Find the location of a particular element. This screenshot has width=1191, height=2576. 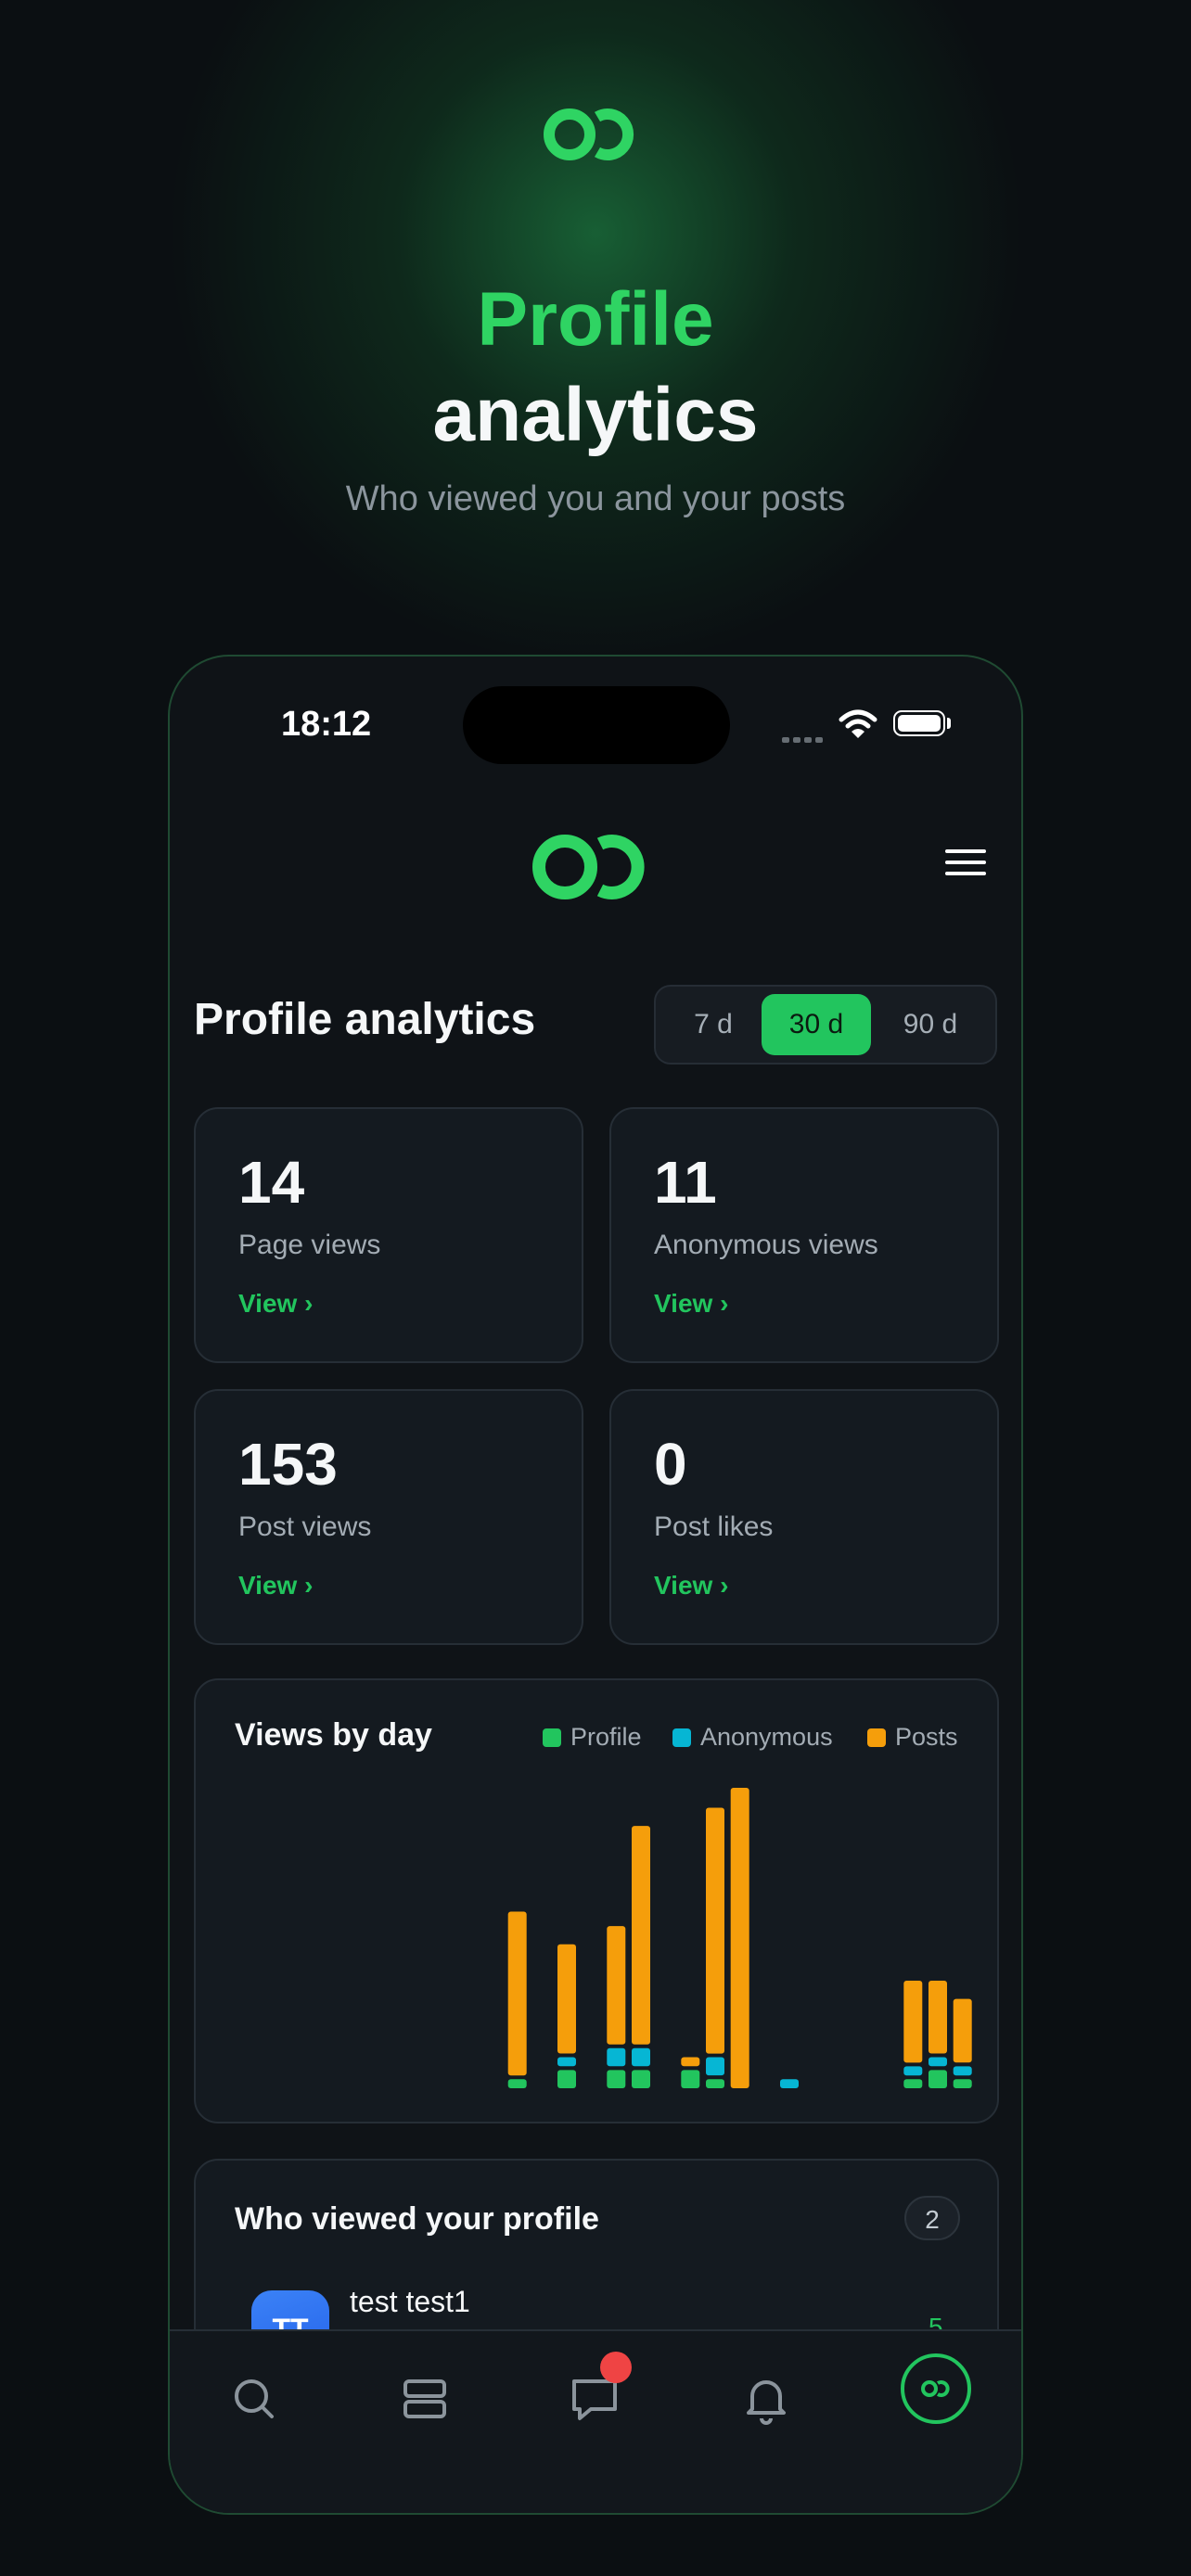

app-logo-icon is located at coordinates (588, 867).